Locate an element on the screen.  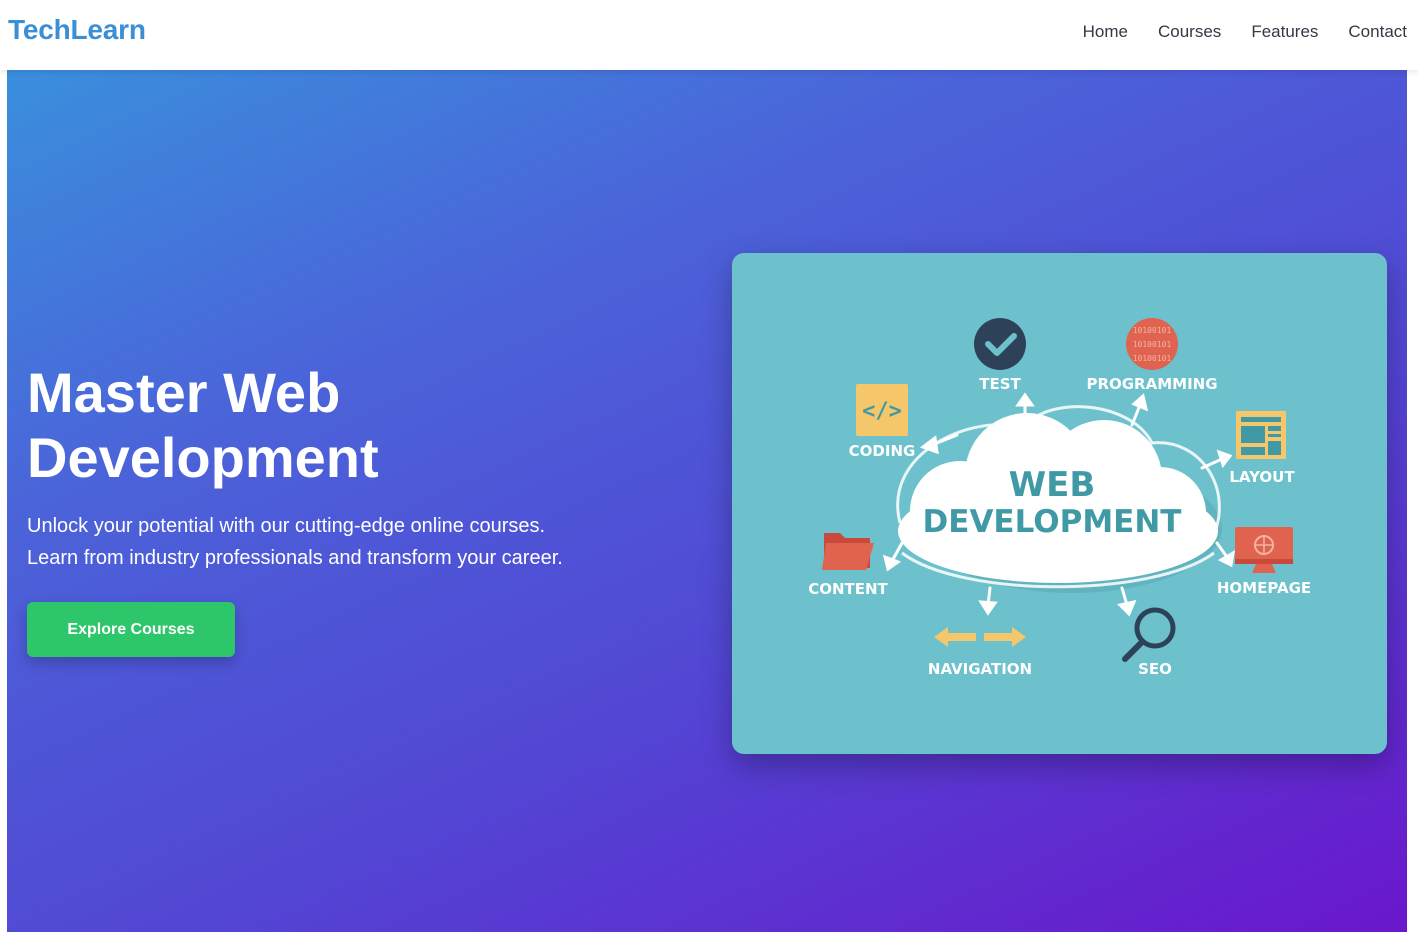
programming-binary-icon: 10100101 10100101 10100101 is located at coordinates (1152, 344).